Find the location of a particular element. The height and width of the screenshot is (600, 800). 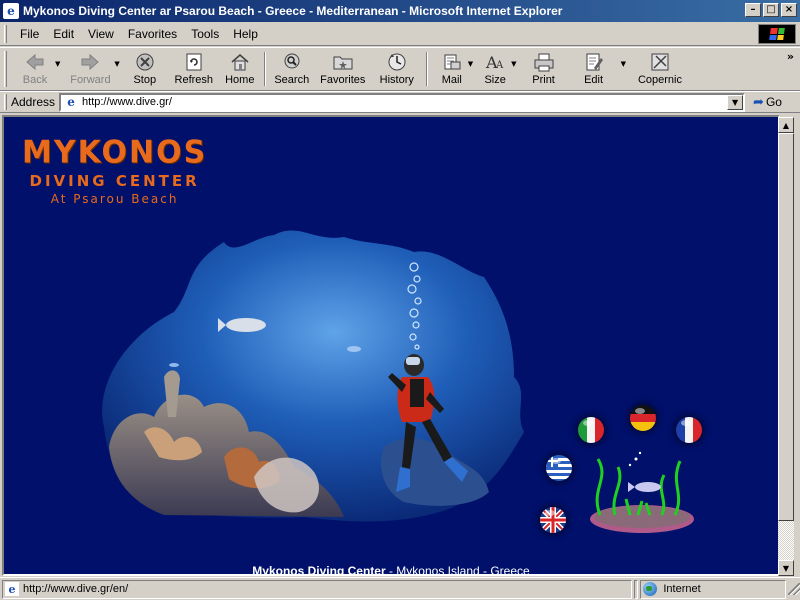

address-bar: Address e ▼ ➦ Go is located at coordinates (400, 102).